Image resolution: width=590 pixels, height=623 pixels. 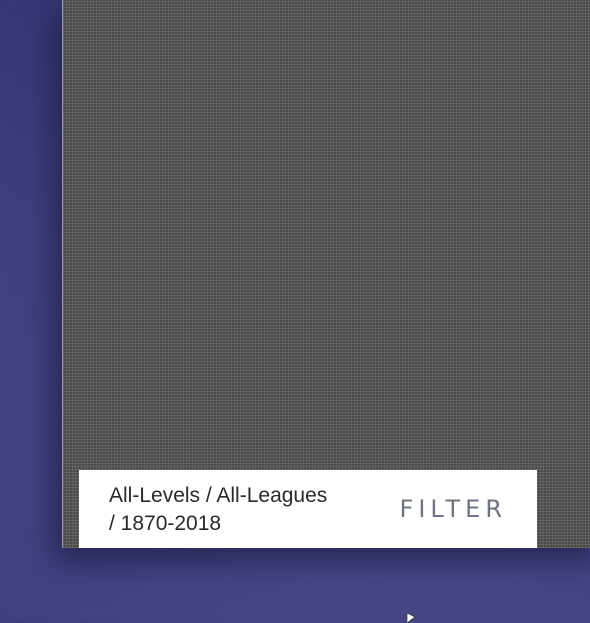 What do you see at coordinates (165, 523) in the screenshot?
I see `filter-summary-line-2: / 1870-2018` at bounding box center [165, 523].